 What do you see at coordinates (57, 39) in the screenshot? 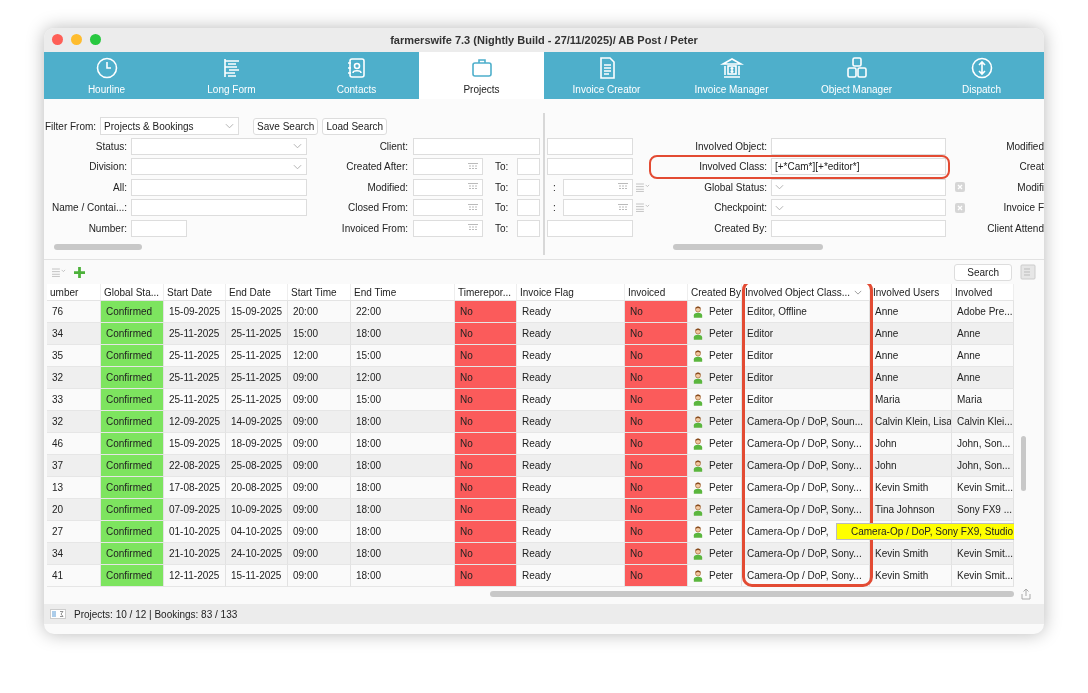
I see `close-icon` at bounding box center [57, 39].